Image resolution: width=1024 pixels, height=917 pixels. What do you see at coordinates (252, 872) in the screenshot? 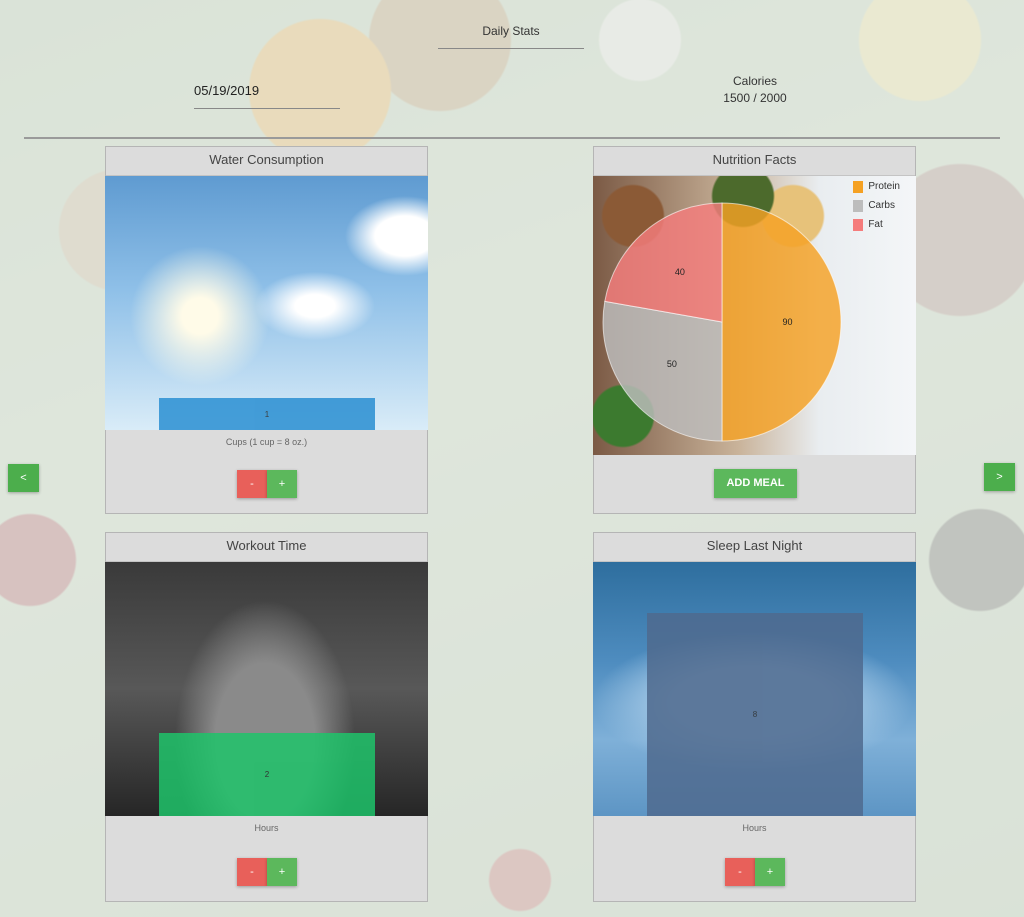
I see `workout-decrement-button: -` at bounding box center [252, 872].